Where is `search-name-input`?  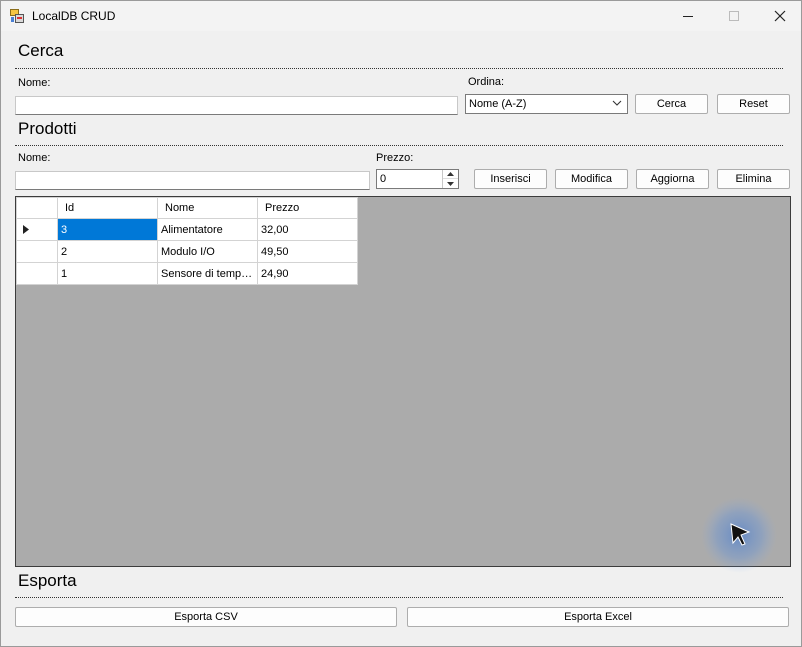
search-name-input is located at coordinates (236, 105).